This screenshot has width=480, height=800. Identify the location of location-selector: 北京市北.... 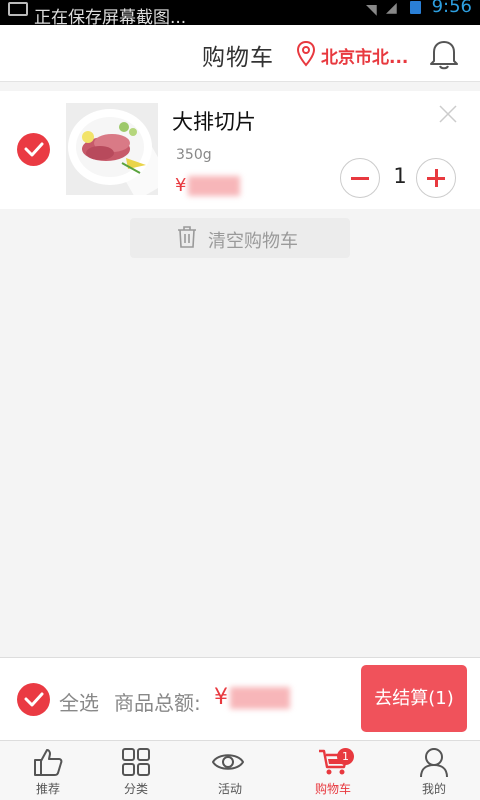
(364, 55).